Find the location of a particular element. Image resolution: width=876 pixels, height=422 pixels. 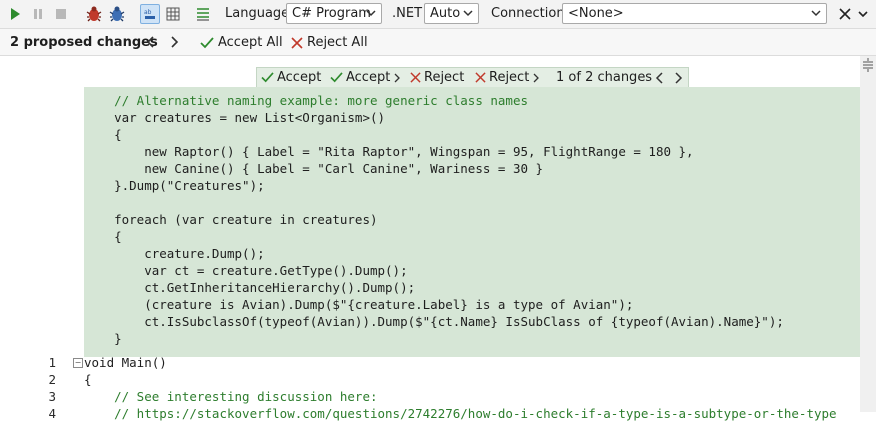

proposed-code-line: var ct = creature.GetType().Dump(); is located at coordinates (246, 270).